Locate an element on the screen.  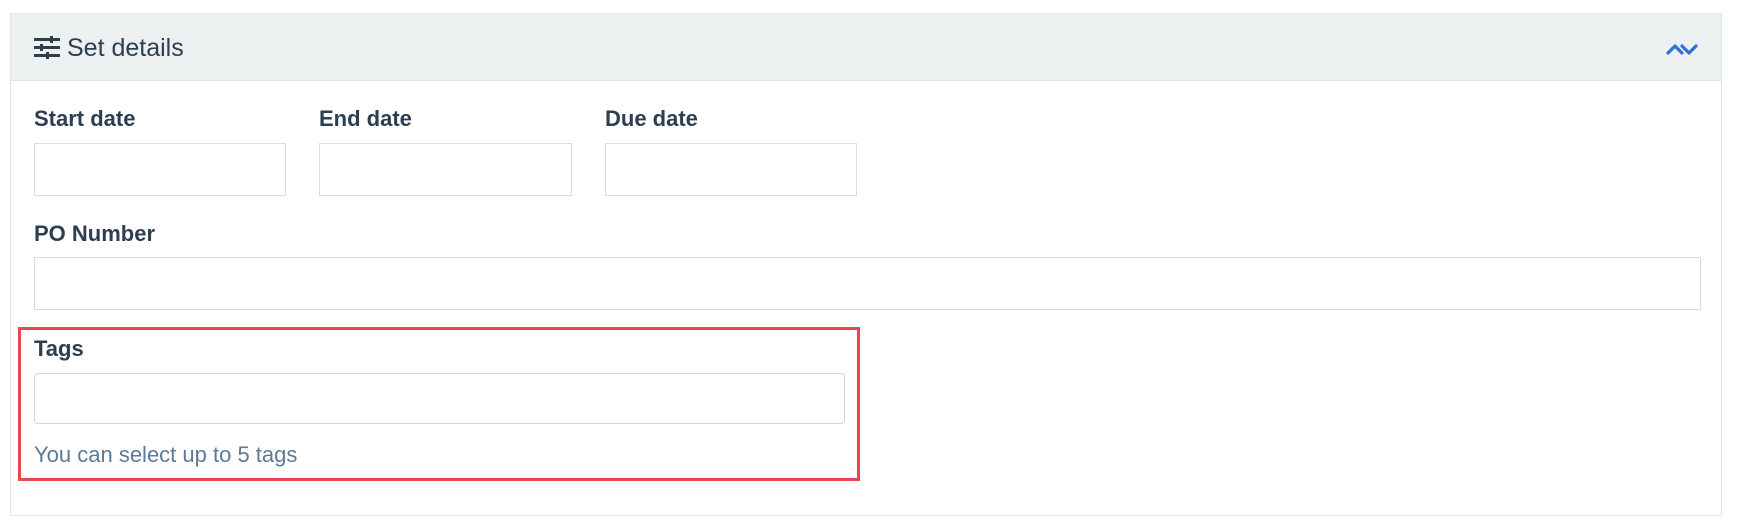
sliders-icon is located at coordinates (47, 48).